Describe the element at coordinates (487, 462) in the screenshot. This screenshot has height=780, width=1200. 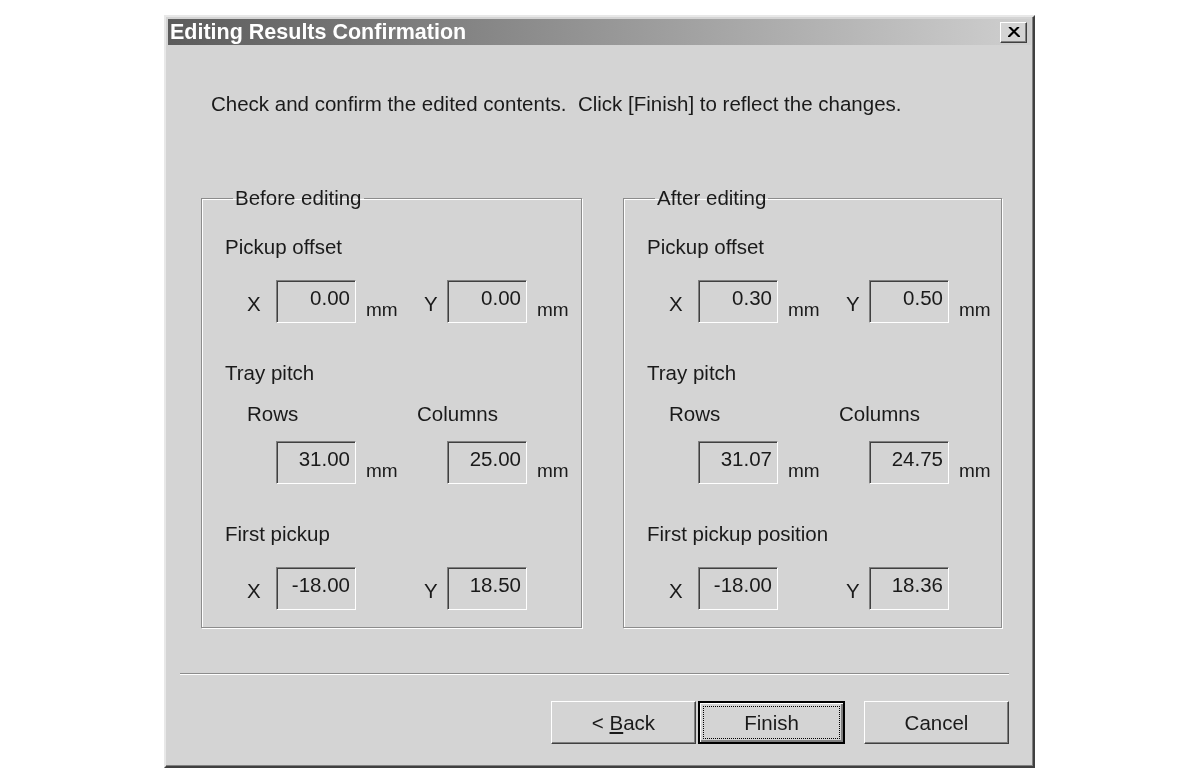
I see `value-field: 25.00` at that location.